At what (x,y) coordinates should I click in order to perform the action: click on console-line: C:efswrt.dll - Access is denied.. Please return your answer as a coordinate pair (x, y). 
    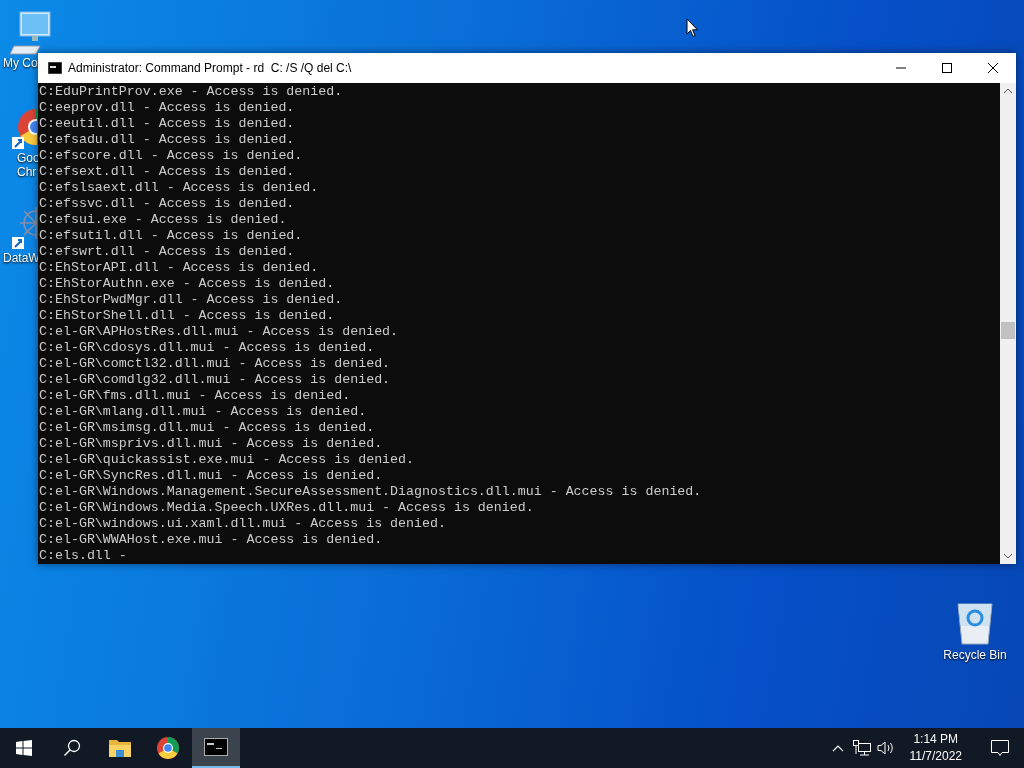
    Looking at the image, I should click on (167, 252).